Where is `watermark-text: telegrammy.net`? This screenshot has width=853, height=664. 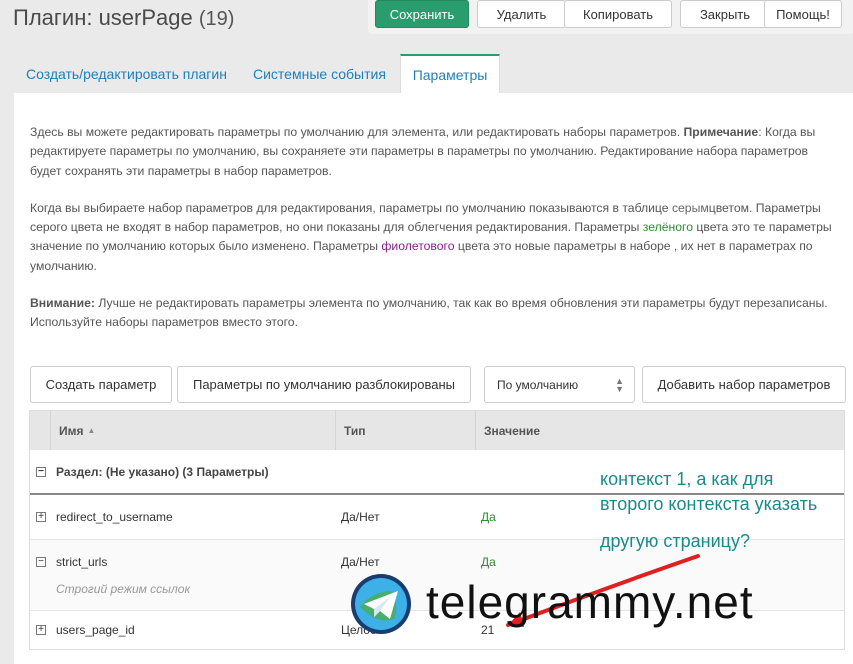 watermark-text: telegrammy.net is located at coordinates (590, 602).